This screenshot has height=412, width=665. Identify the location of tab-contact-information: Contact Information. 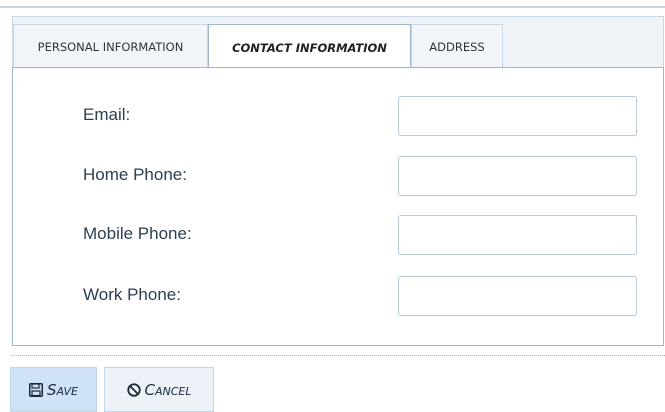
(309, 47).